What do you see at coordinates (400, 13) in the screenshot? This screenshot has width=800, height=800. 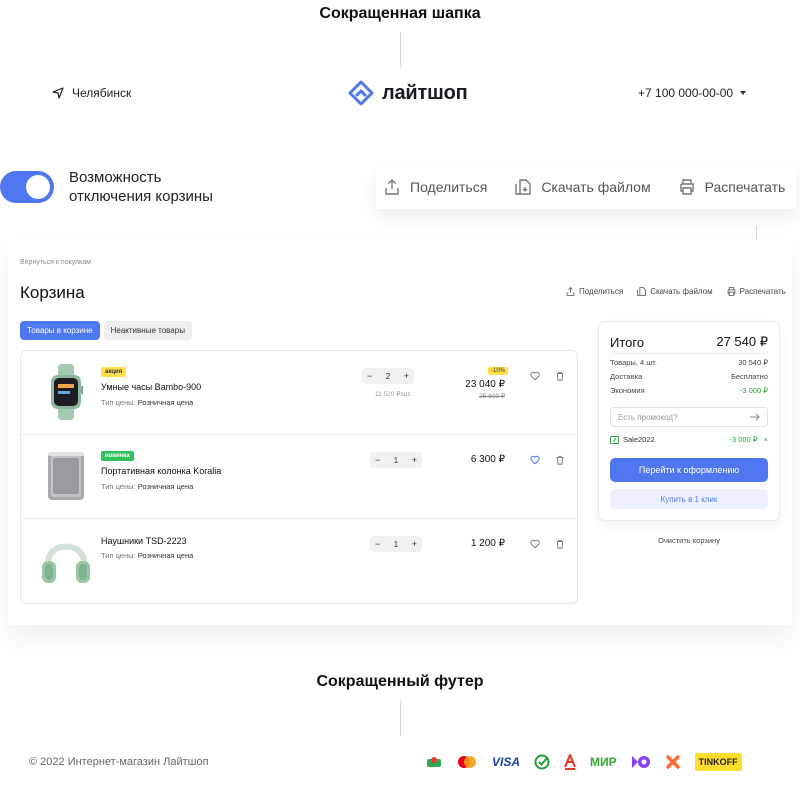 I see `section-title-header: Сокращенная шапка` at bounding box center [400, 13].